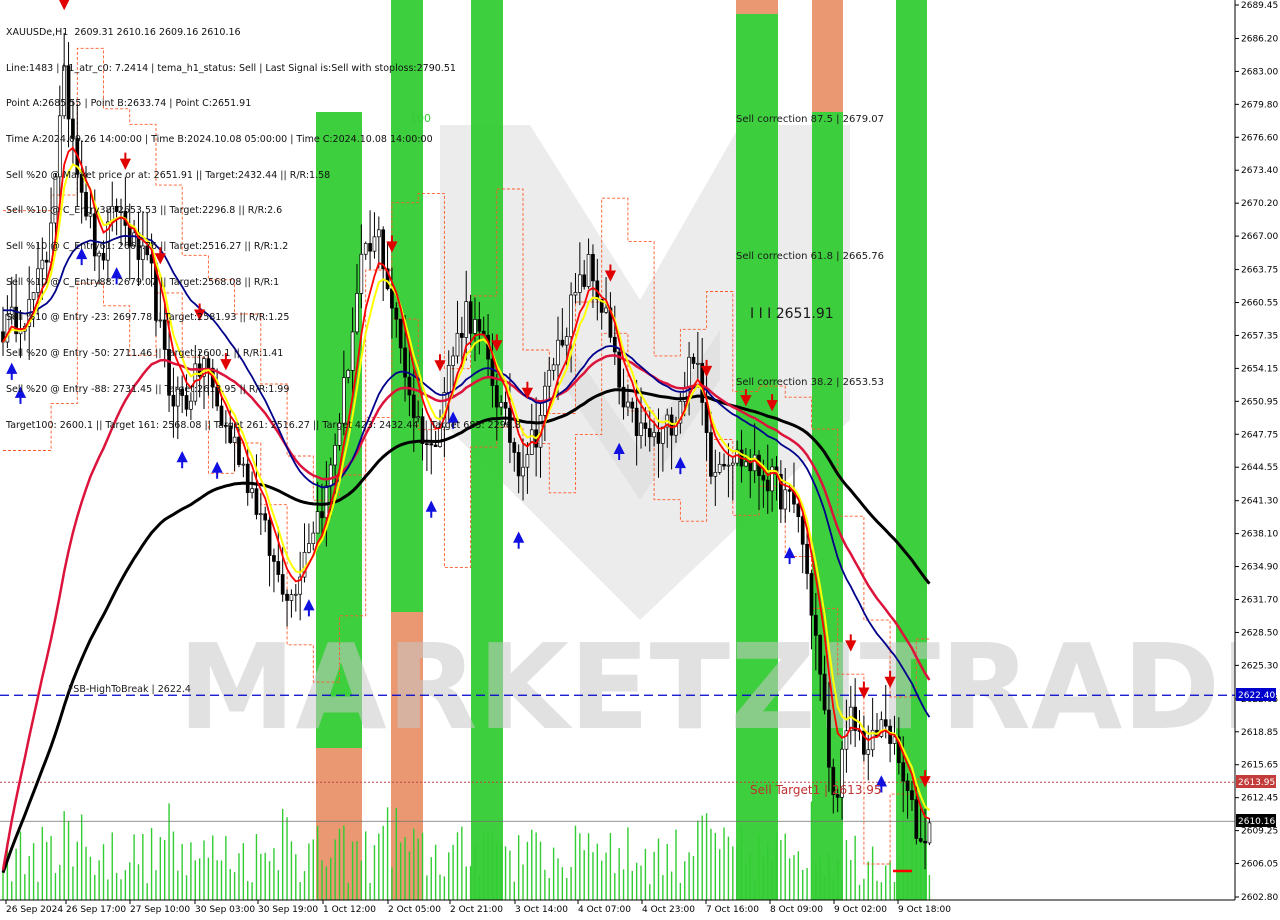 This screenshot has width=1280, height=920. What do you see at coordinates (1259, 832) in the screenshot?
I see `price-tick-label: 2609.25` at bounding box center [1259, 832].